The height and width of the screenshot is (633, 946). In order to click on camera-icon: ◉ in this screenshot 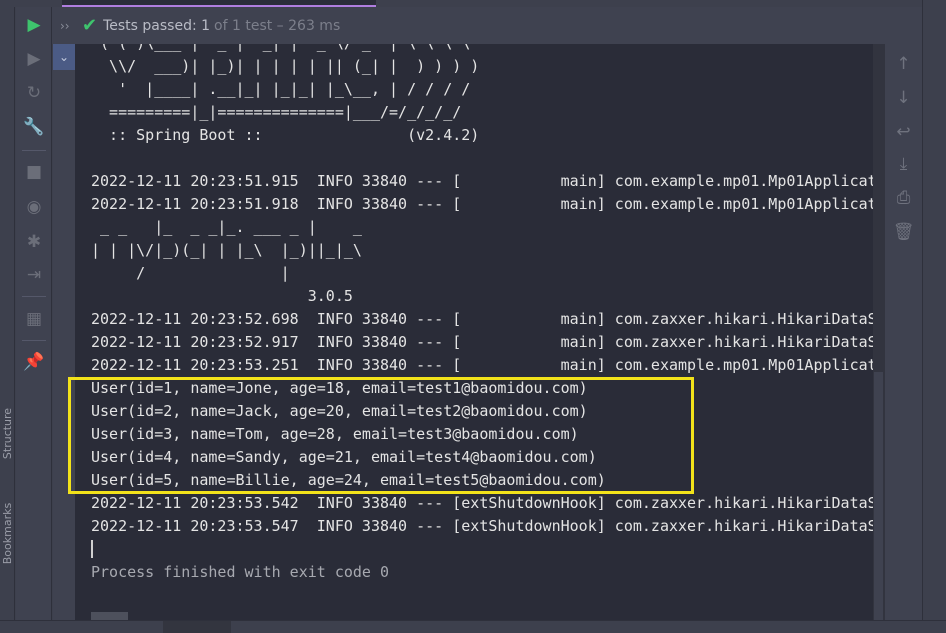, I will do `click(34, 207)`.